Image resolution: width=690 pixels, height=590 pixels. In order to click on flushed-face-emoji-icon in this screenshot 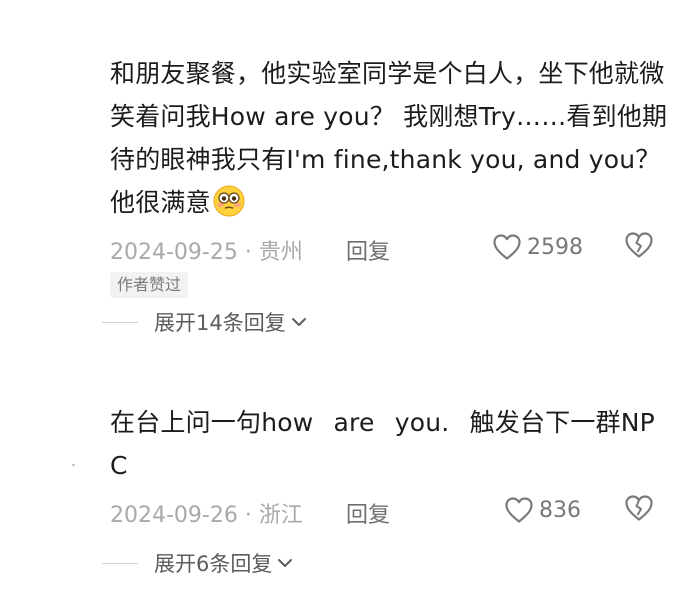, I will do `click(229, 201)`.